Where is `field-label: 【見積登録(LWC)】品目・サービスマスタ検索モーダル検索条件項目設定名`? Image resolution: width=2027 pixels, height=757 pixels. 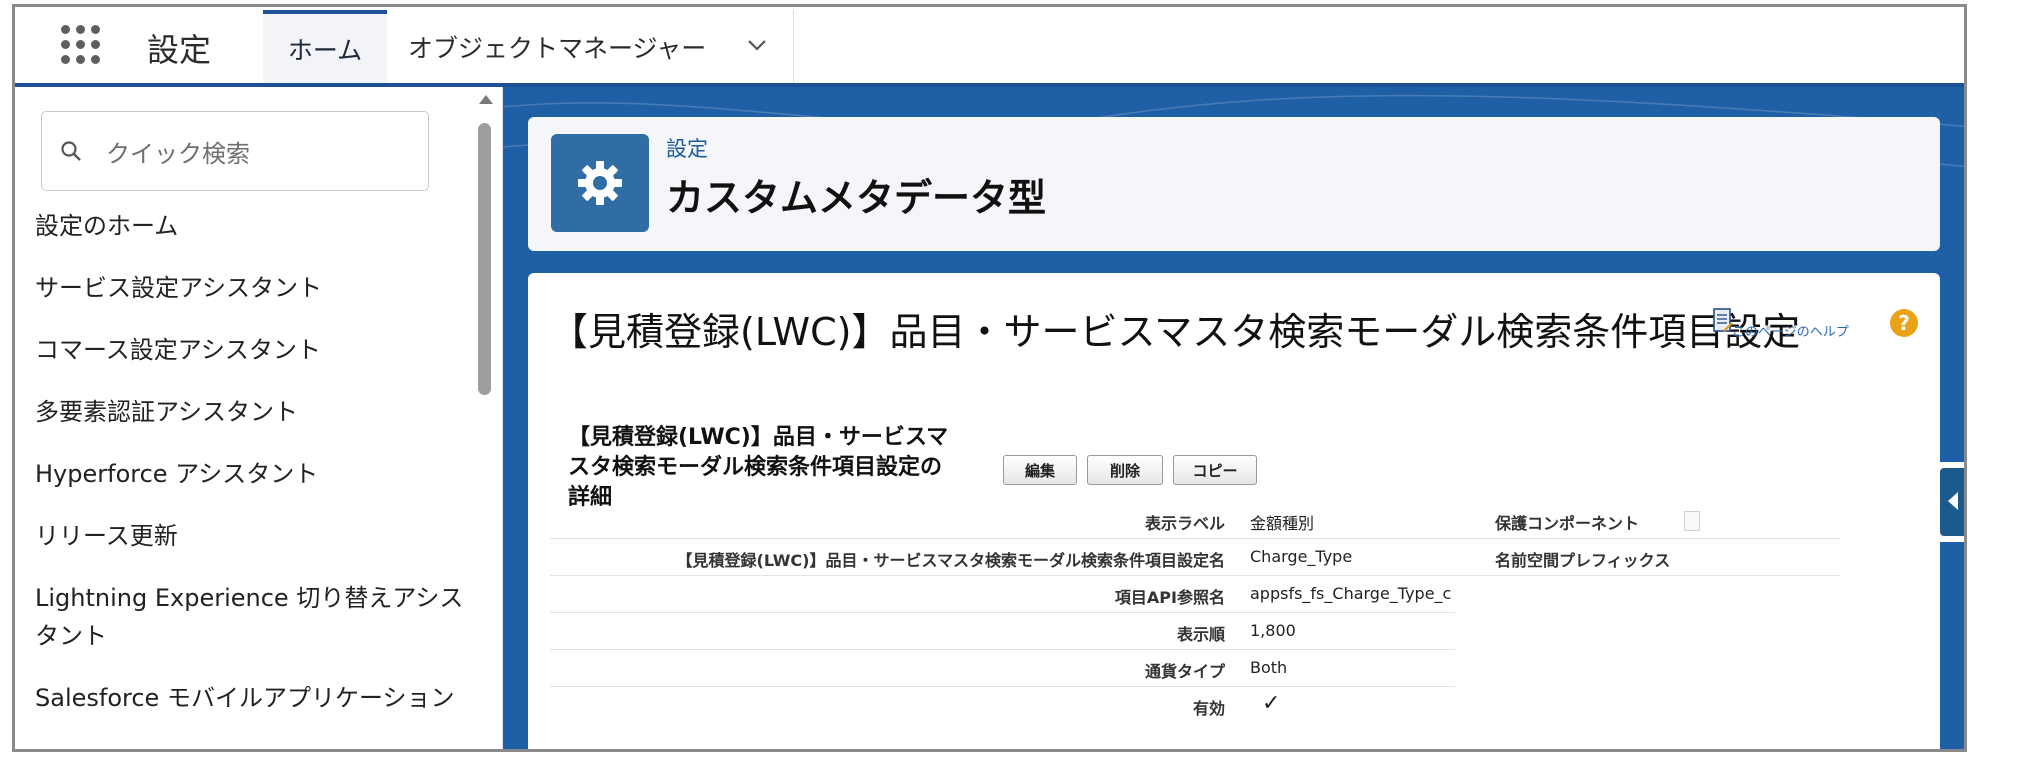
field-label: 【見積登録(LWC)】品目・サービスマスタ検索モーダル検索条件項目設定名 is located at coordinates (951, 560).